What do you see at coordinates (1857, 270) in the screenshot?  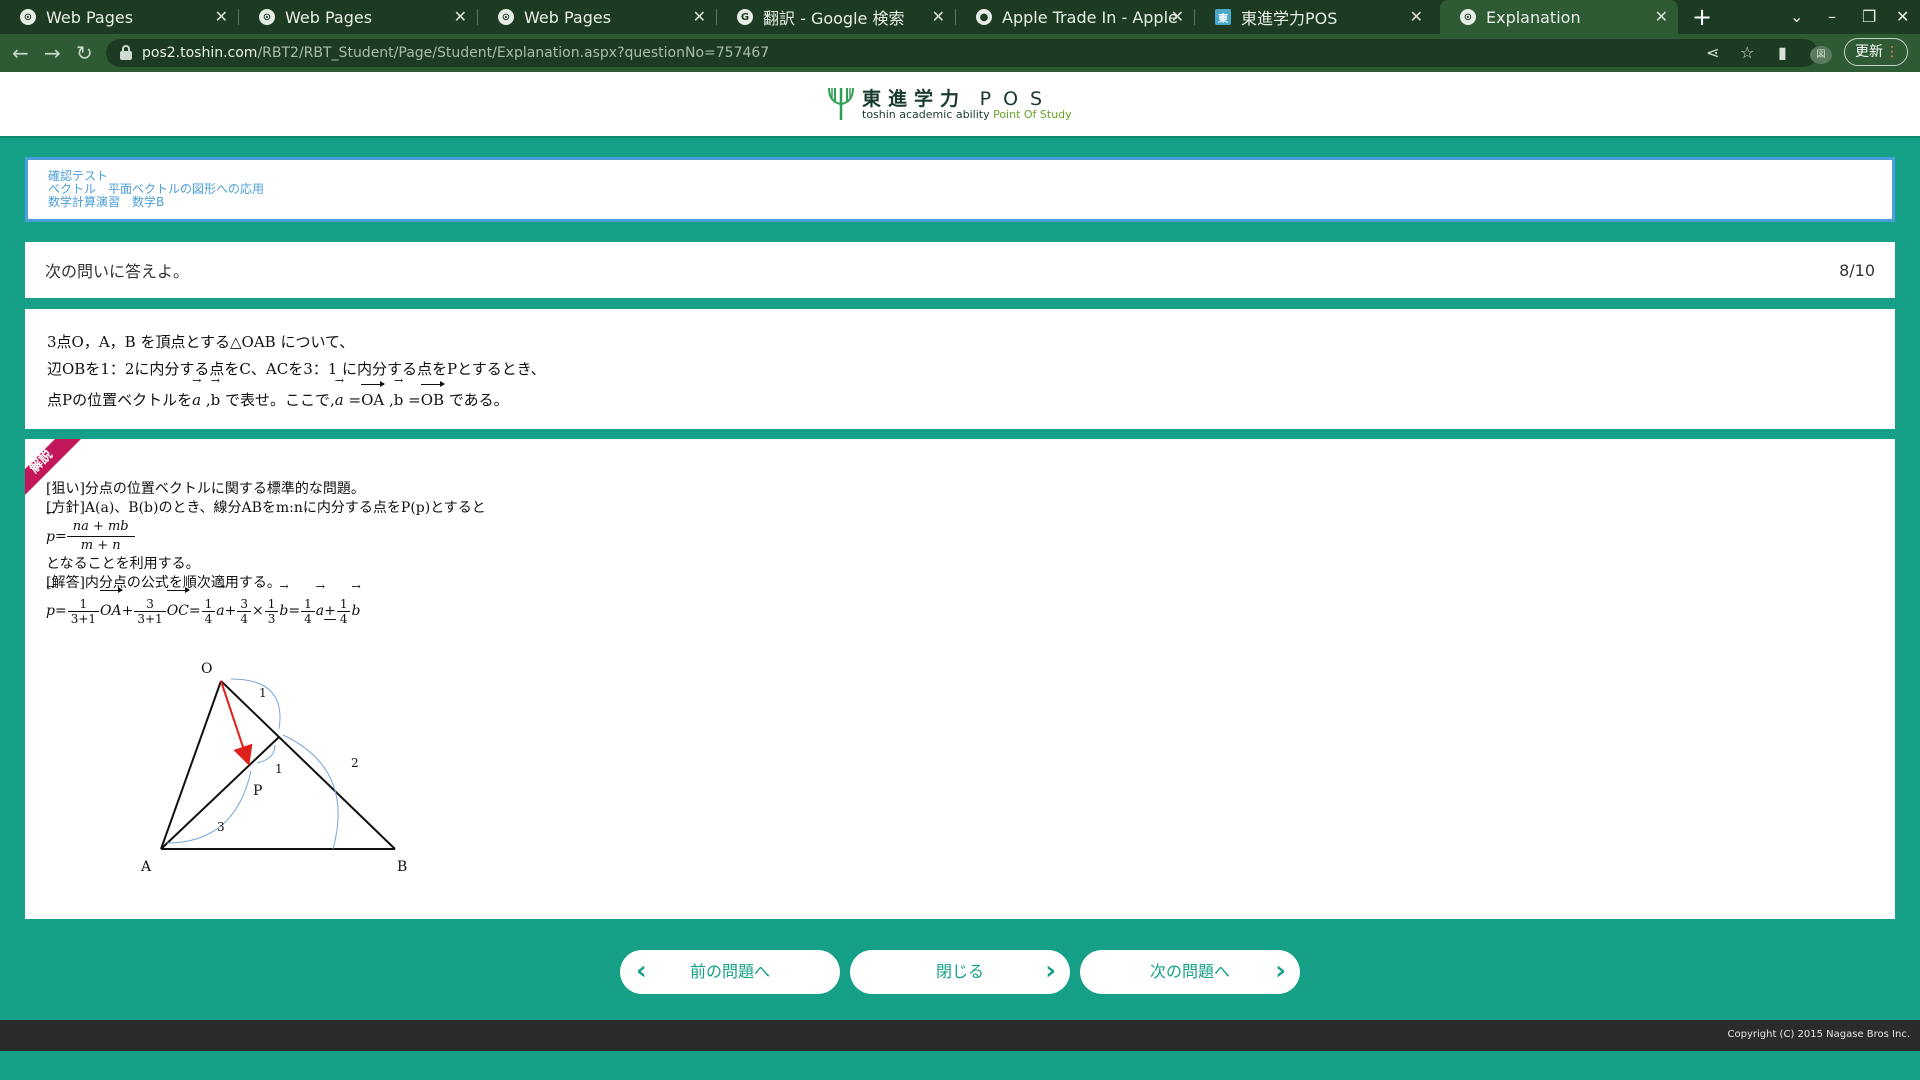 I see `question-counter: 8/10` at bounding box center [1857, 270].